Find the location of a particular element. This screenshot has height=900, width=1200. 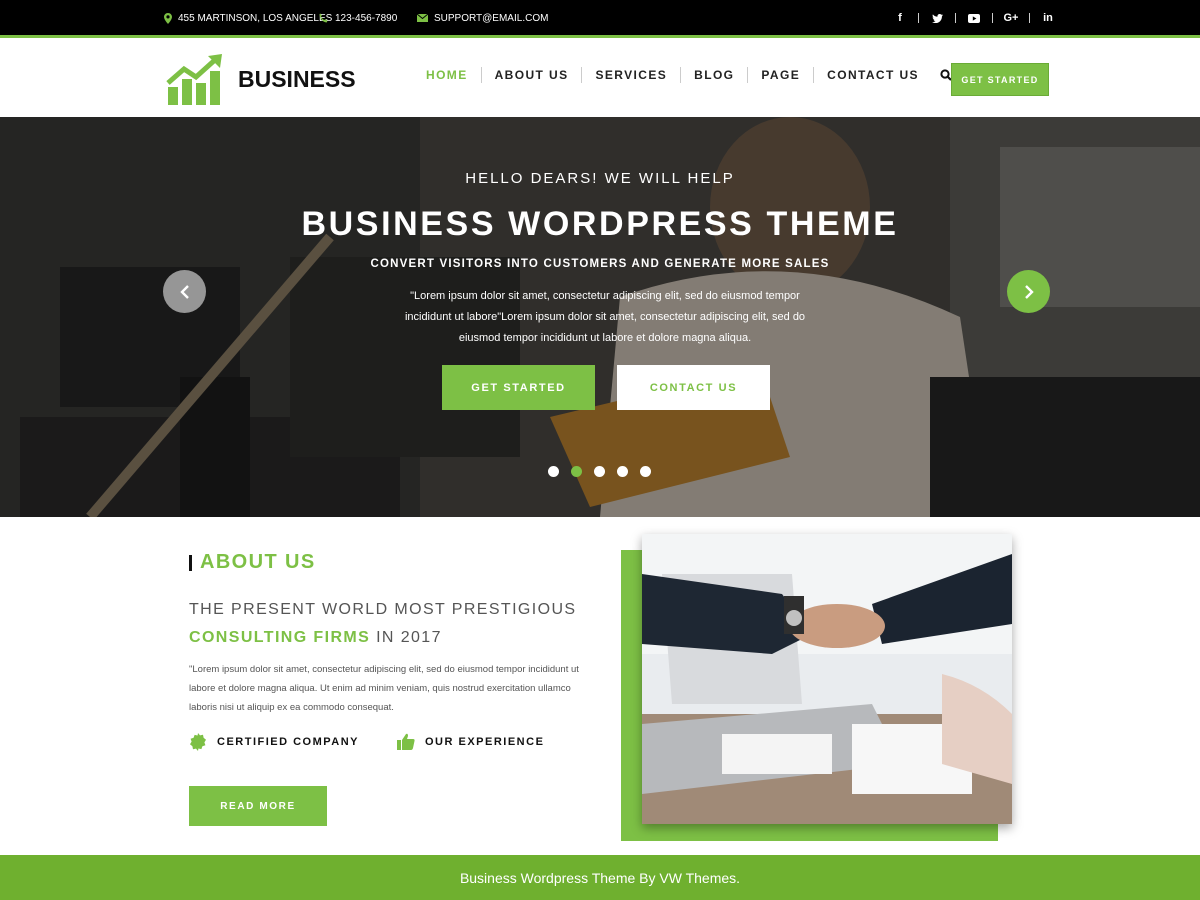

phone-icon is located at coordinates (323, 18).